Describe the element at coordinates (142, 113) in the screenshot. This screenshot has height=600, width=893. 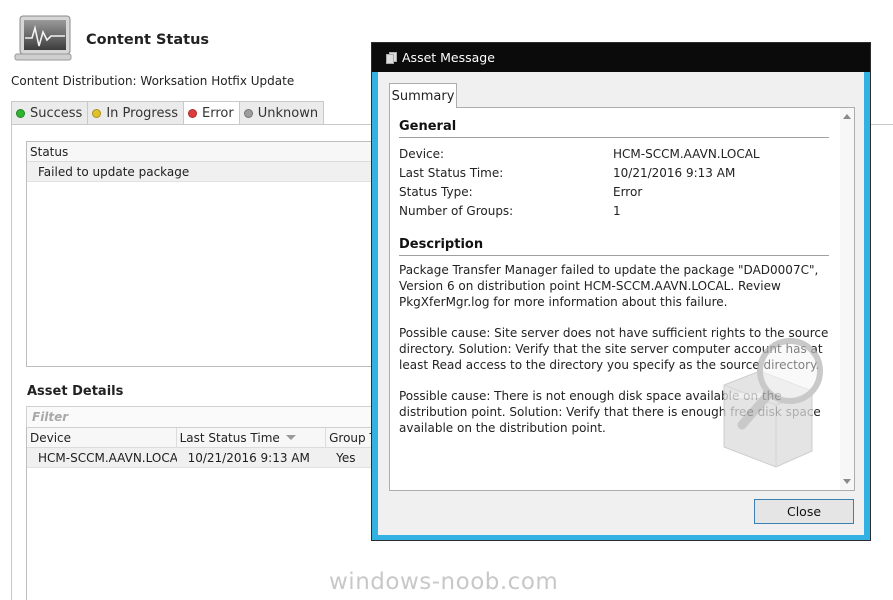
I see `tab-label: In Progress` at that location.